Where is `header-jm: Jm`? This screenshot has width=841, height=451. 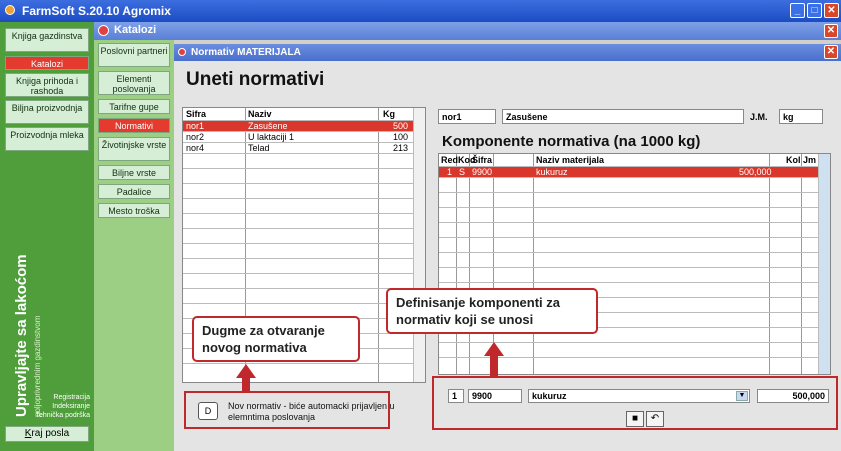
header-jm: Jm is located at coordinates (809, 160).